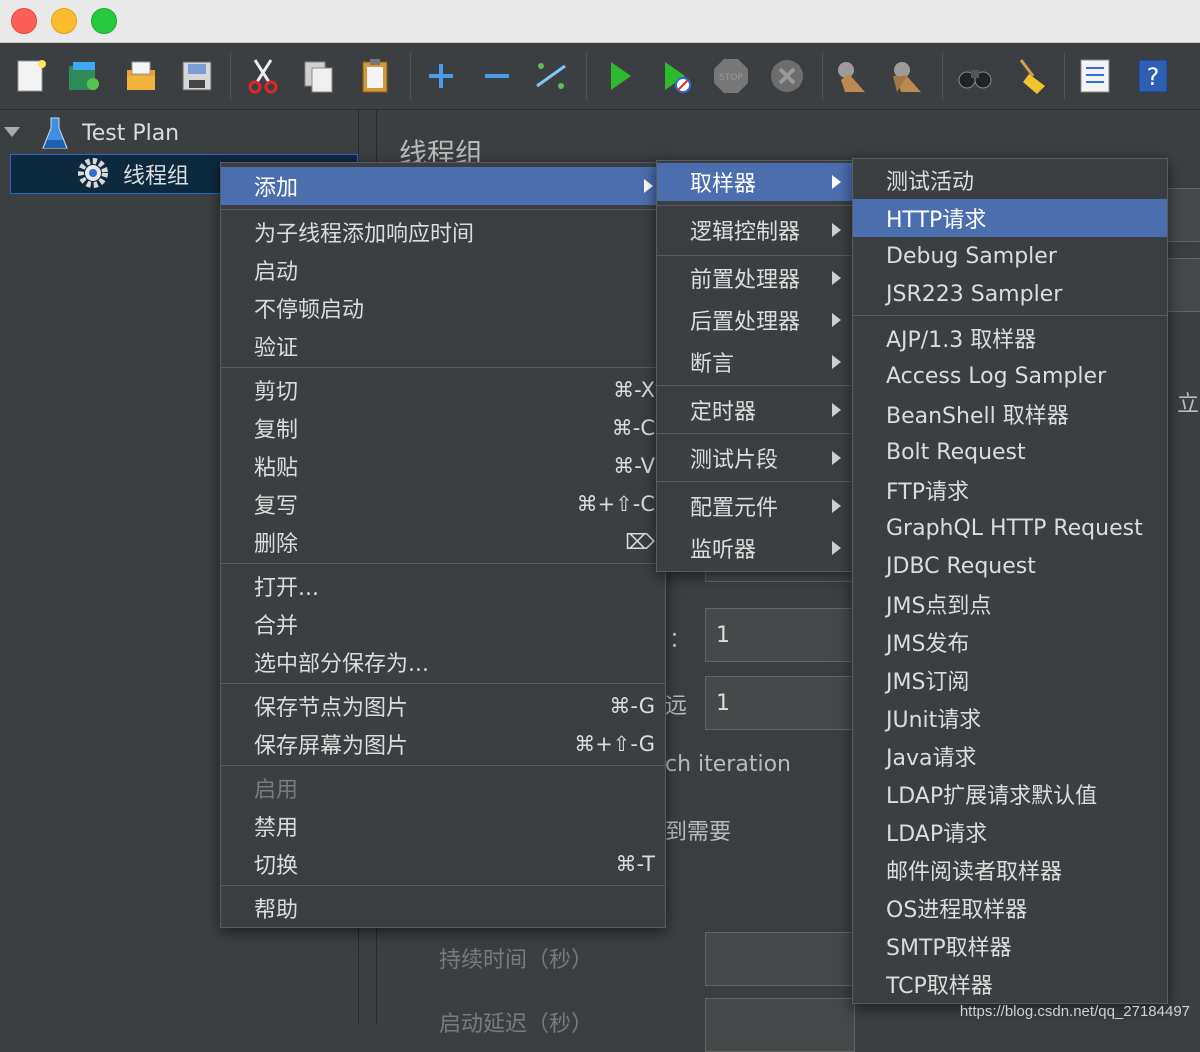  Describe the element at coordinates (619, 76) in the screenshot. I see `start-button` at that location.